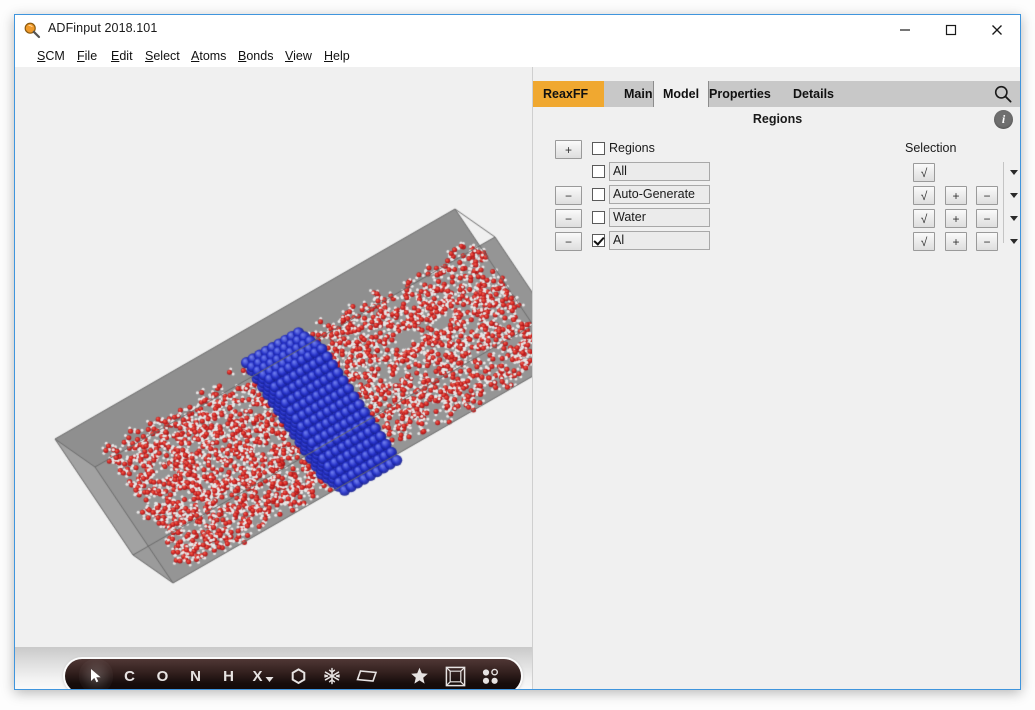 This screenshot has width=1035, height=710. I want to click on menu-item-edit: Edit, so click(122, 56).